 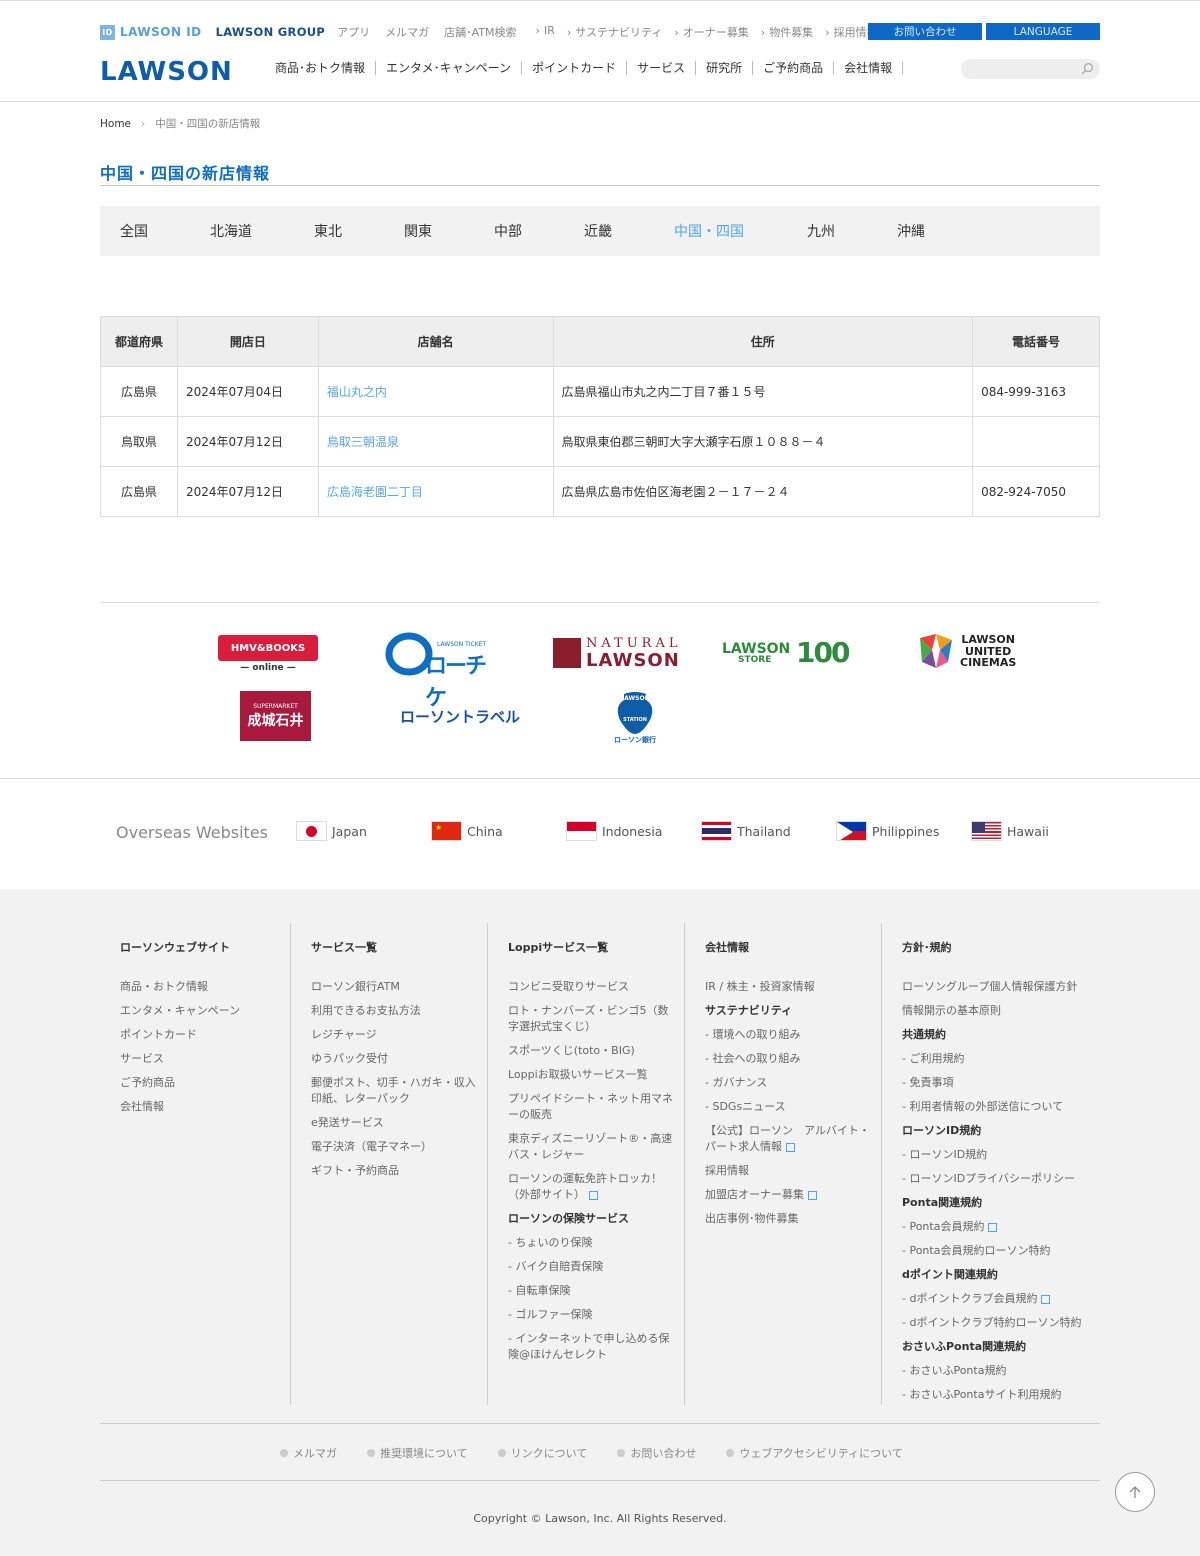 What do you see at coordinates (596, 987) in the screenshot?
I see `footer-link: コンビニ受取りサービス` at bounding box center [596, 987].